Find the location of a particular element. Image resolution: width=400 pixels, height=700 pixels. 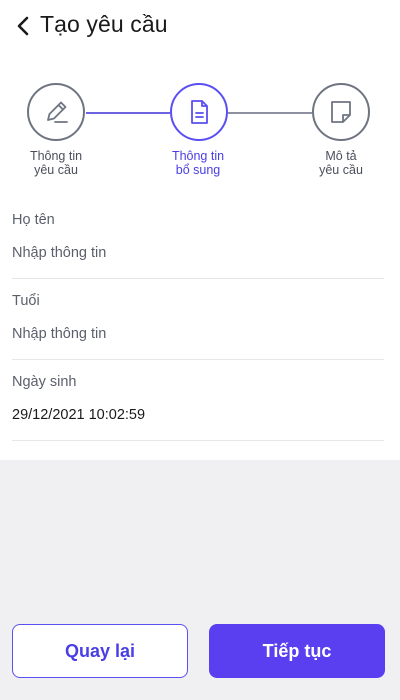

birthdate-input: 29/12/2021 10:02:59 is located at coordinates (78, 415).